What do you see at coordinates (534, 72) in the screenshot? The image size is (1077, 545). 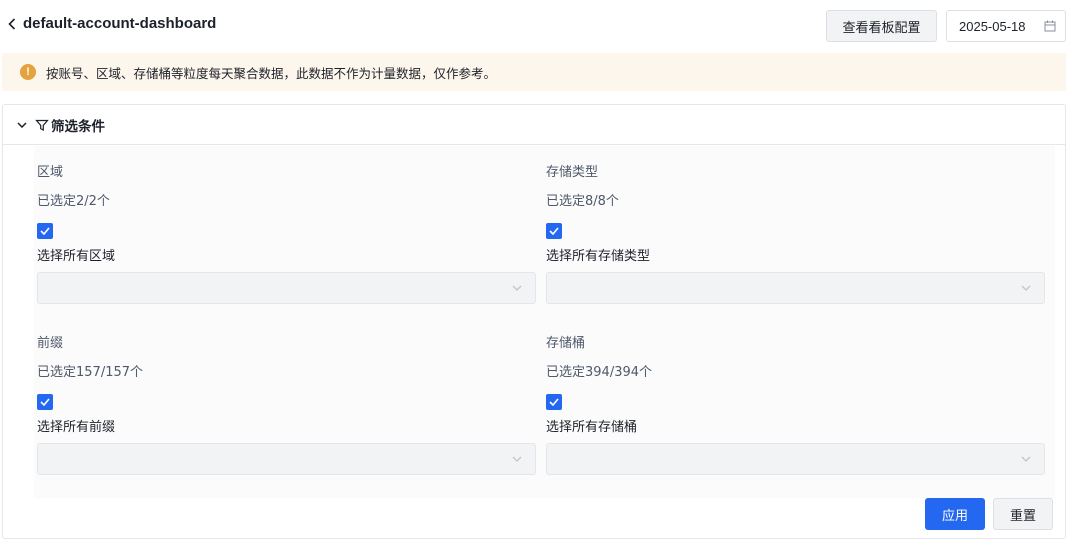 I see `info-notice: ! 按账号、区域、存储桶等粒度每天聚合数据，此数据不作为计量数据，仅作参考。` at bounding box center [534, 72].